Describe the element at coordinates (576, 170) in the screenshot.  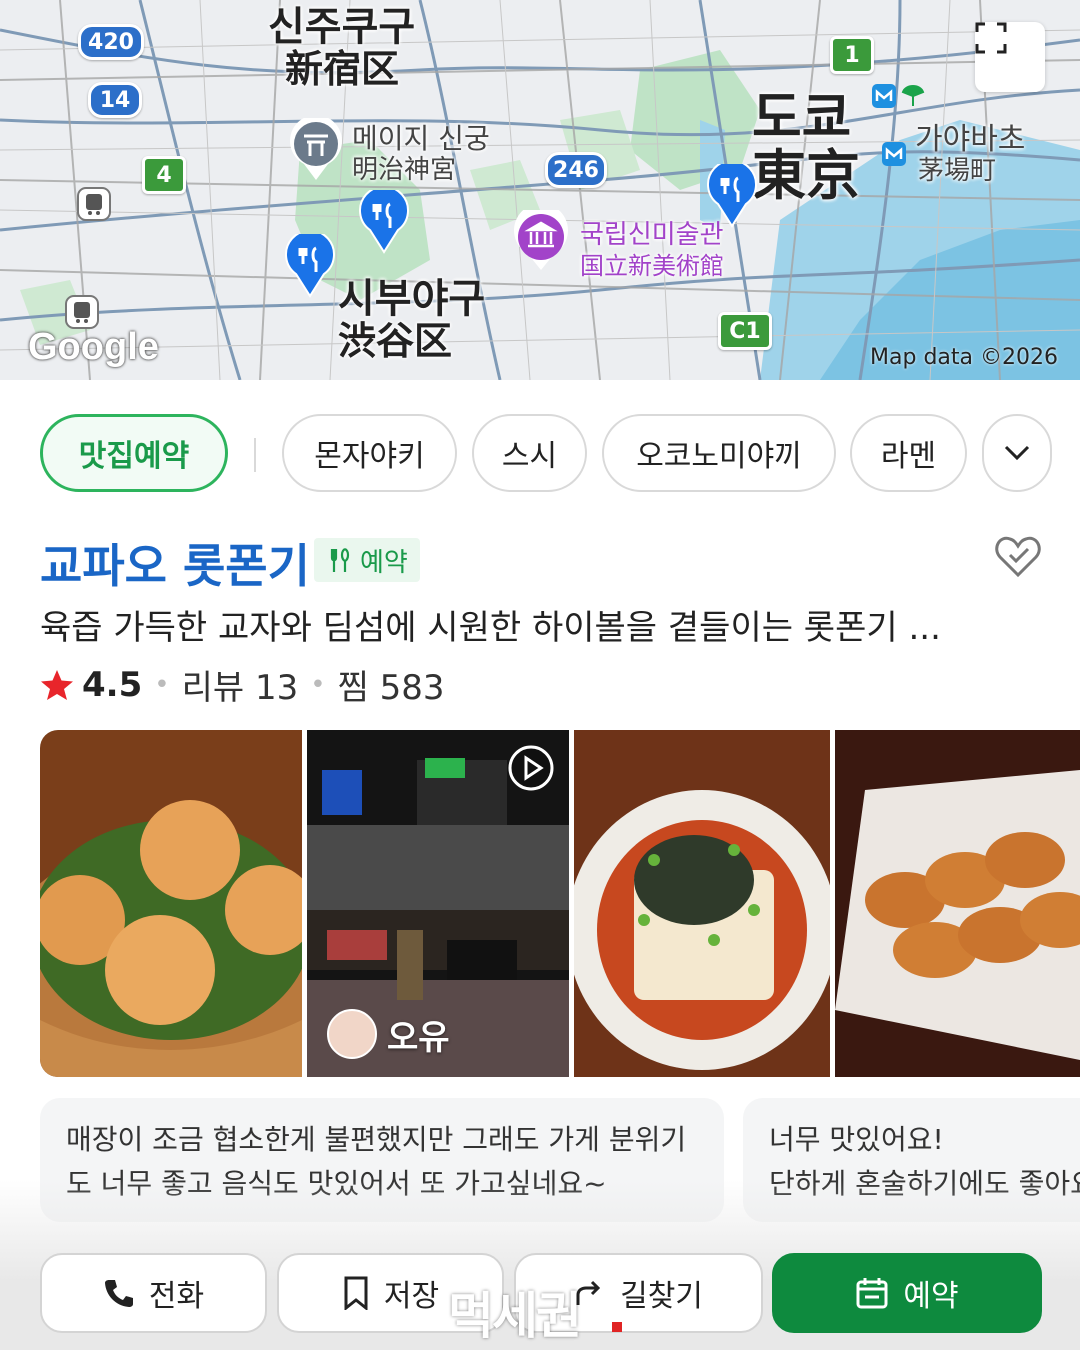
I see `route-shield-246: 246` at that location.